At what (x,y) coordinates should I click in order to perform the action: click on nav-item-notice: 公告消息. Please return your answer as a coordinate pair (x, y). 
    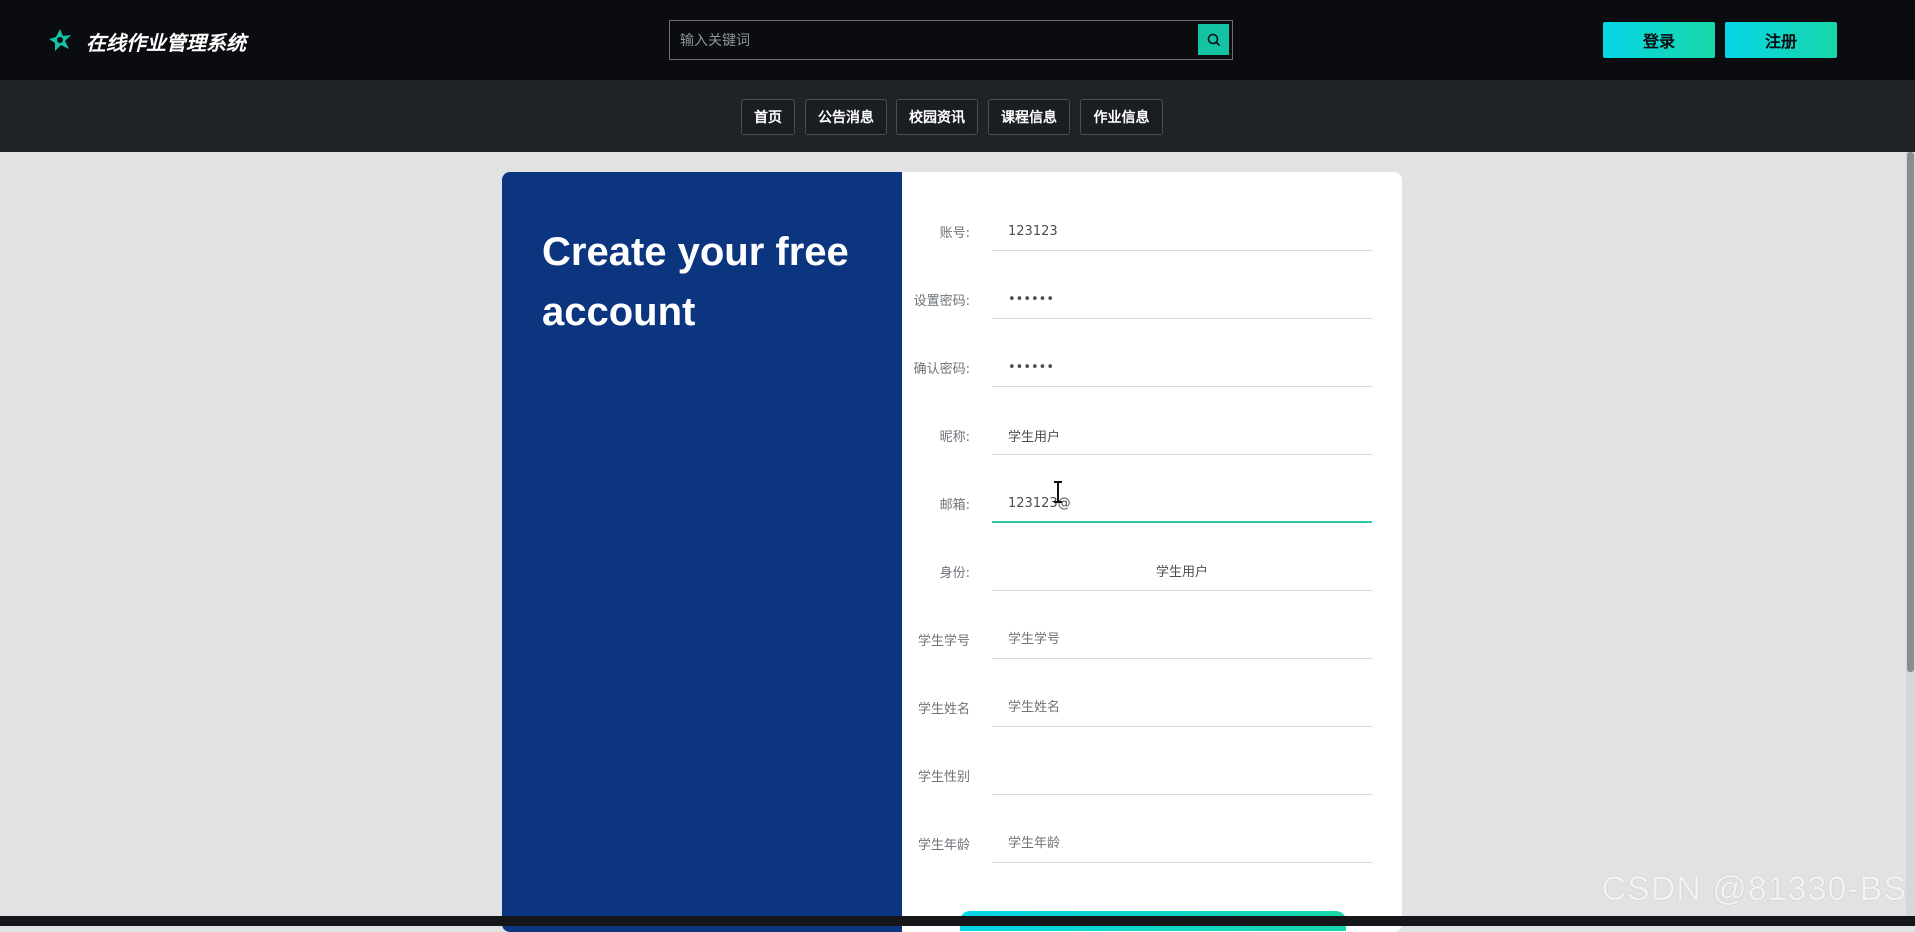
    Looking at the image, I should click on (846, 117).